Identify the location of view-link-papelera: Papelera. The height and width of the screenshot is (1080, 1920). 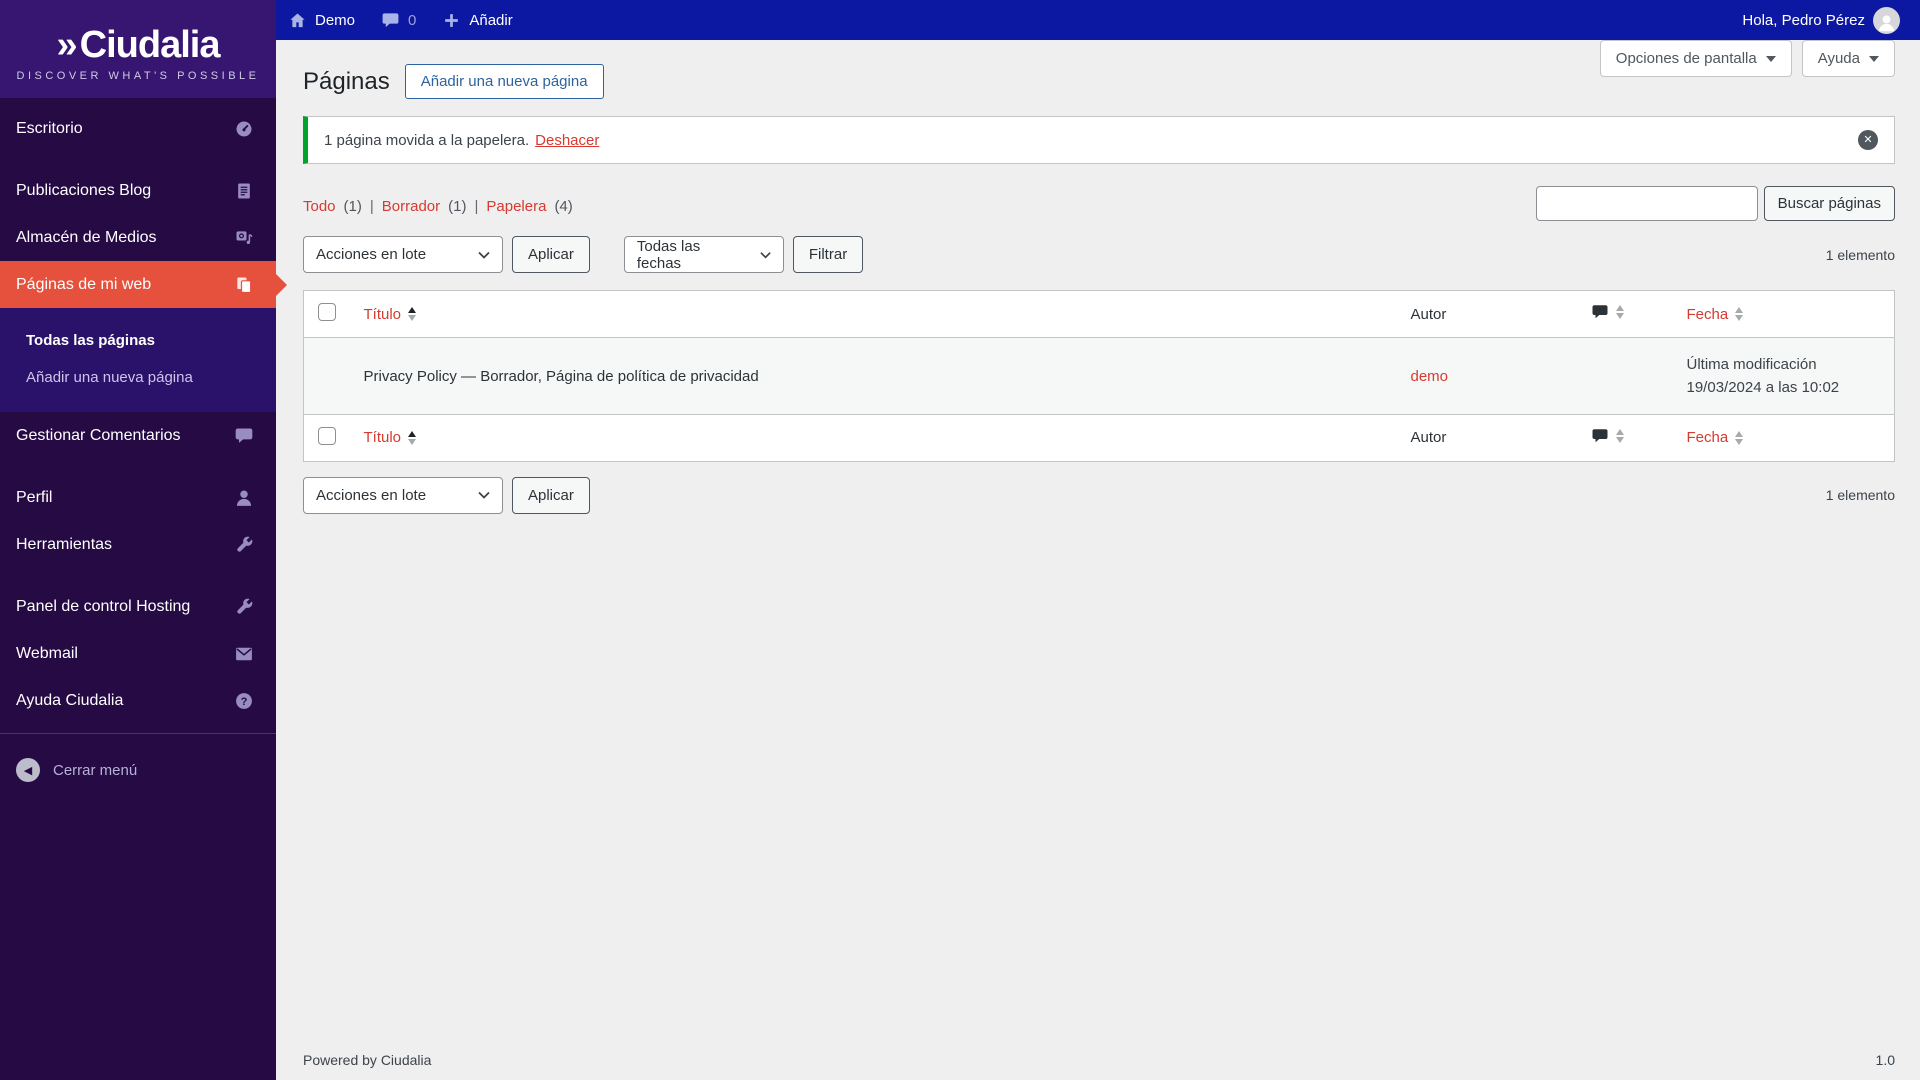
(516, 206).